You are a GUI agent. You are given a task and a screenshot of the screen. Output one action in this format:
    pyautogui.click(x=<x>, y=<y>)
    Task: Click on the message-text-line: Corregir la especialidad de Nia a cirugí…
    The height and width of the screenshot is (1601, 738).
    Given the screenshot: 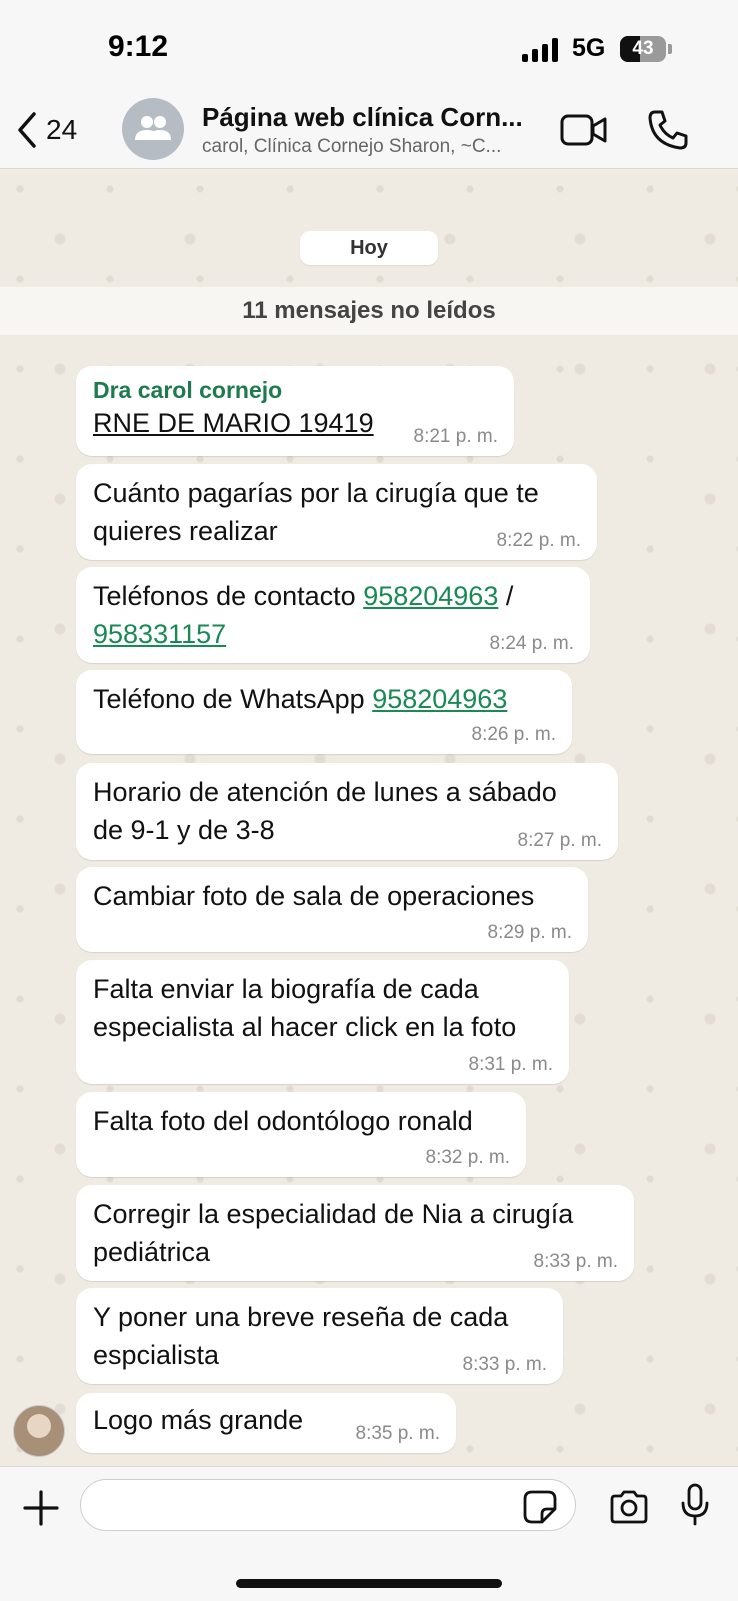 What is the action you would take?
    pyautogui.click(x=333, y=1214)
    